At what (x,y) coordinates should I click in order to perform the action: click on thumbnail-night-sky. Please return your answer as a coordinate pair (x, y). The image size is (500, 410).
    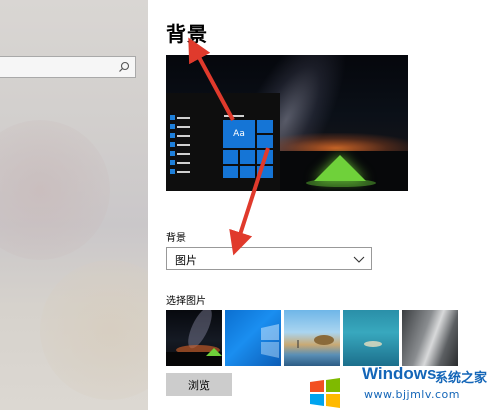
    Looking at the image, I should click on (194, 338).